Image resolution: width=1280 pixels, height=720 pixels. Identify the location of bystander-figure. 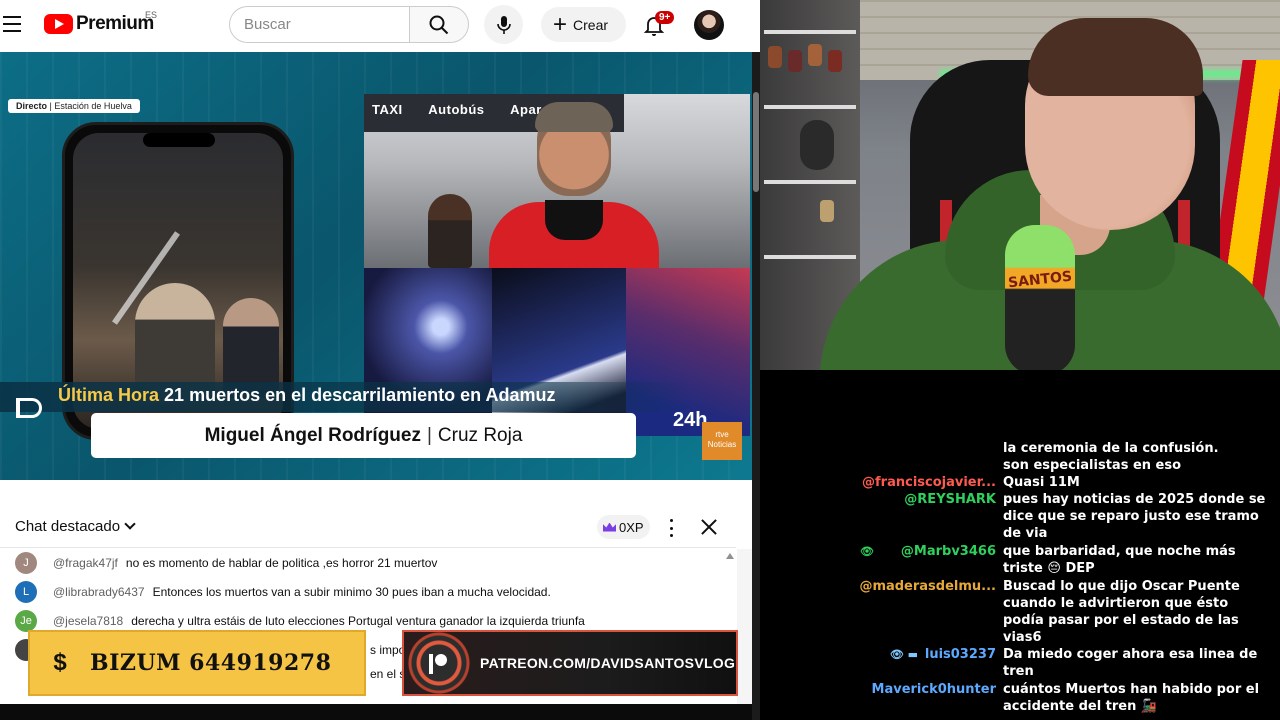
(450, 231).